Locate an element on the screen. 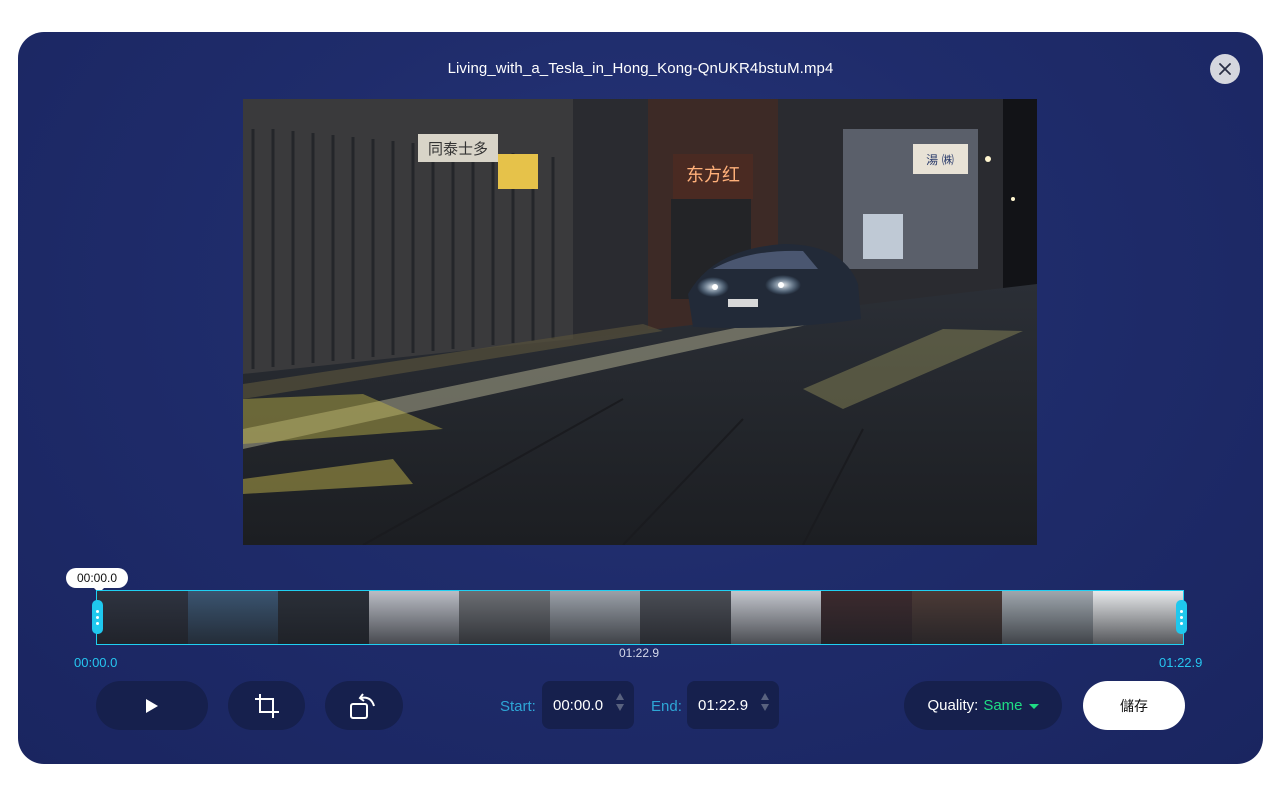  crop-icon is located at coordinates (266, 705).